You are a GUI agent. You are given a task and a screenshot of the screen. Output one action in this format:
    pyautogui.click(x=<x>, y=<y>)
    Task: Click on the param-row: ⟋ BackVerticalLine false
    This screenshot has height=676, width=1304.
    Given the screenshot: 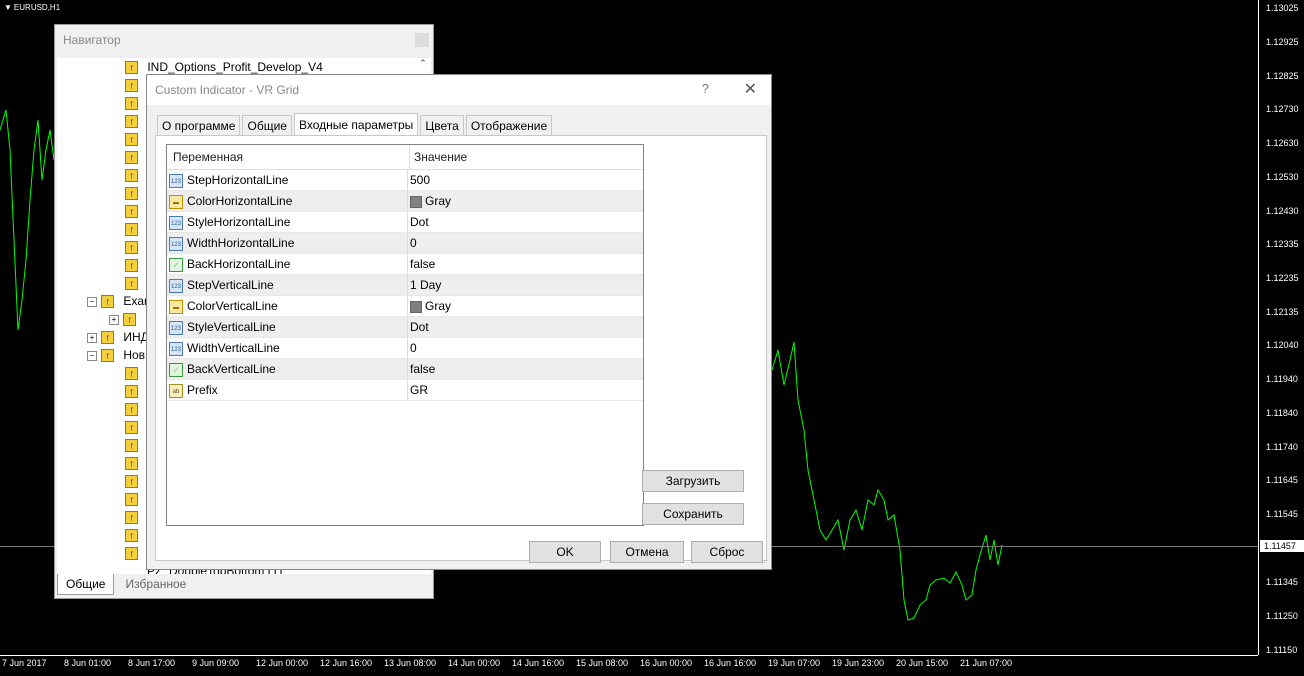 What is the action you would take?
    pyautogui.click(x=405, y=369)
    